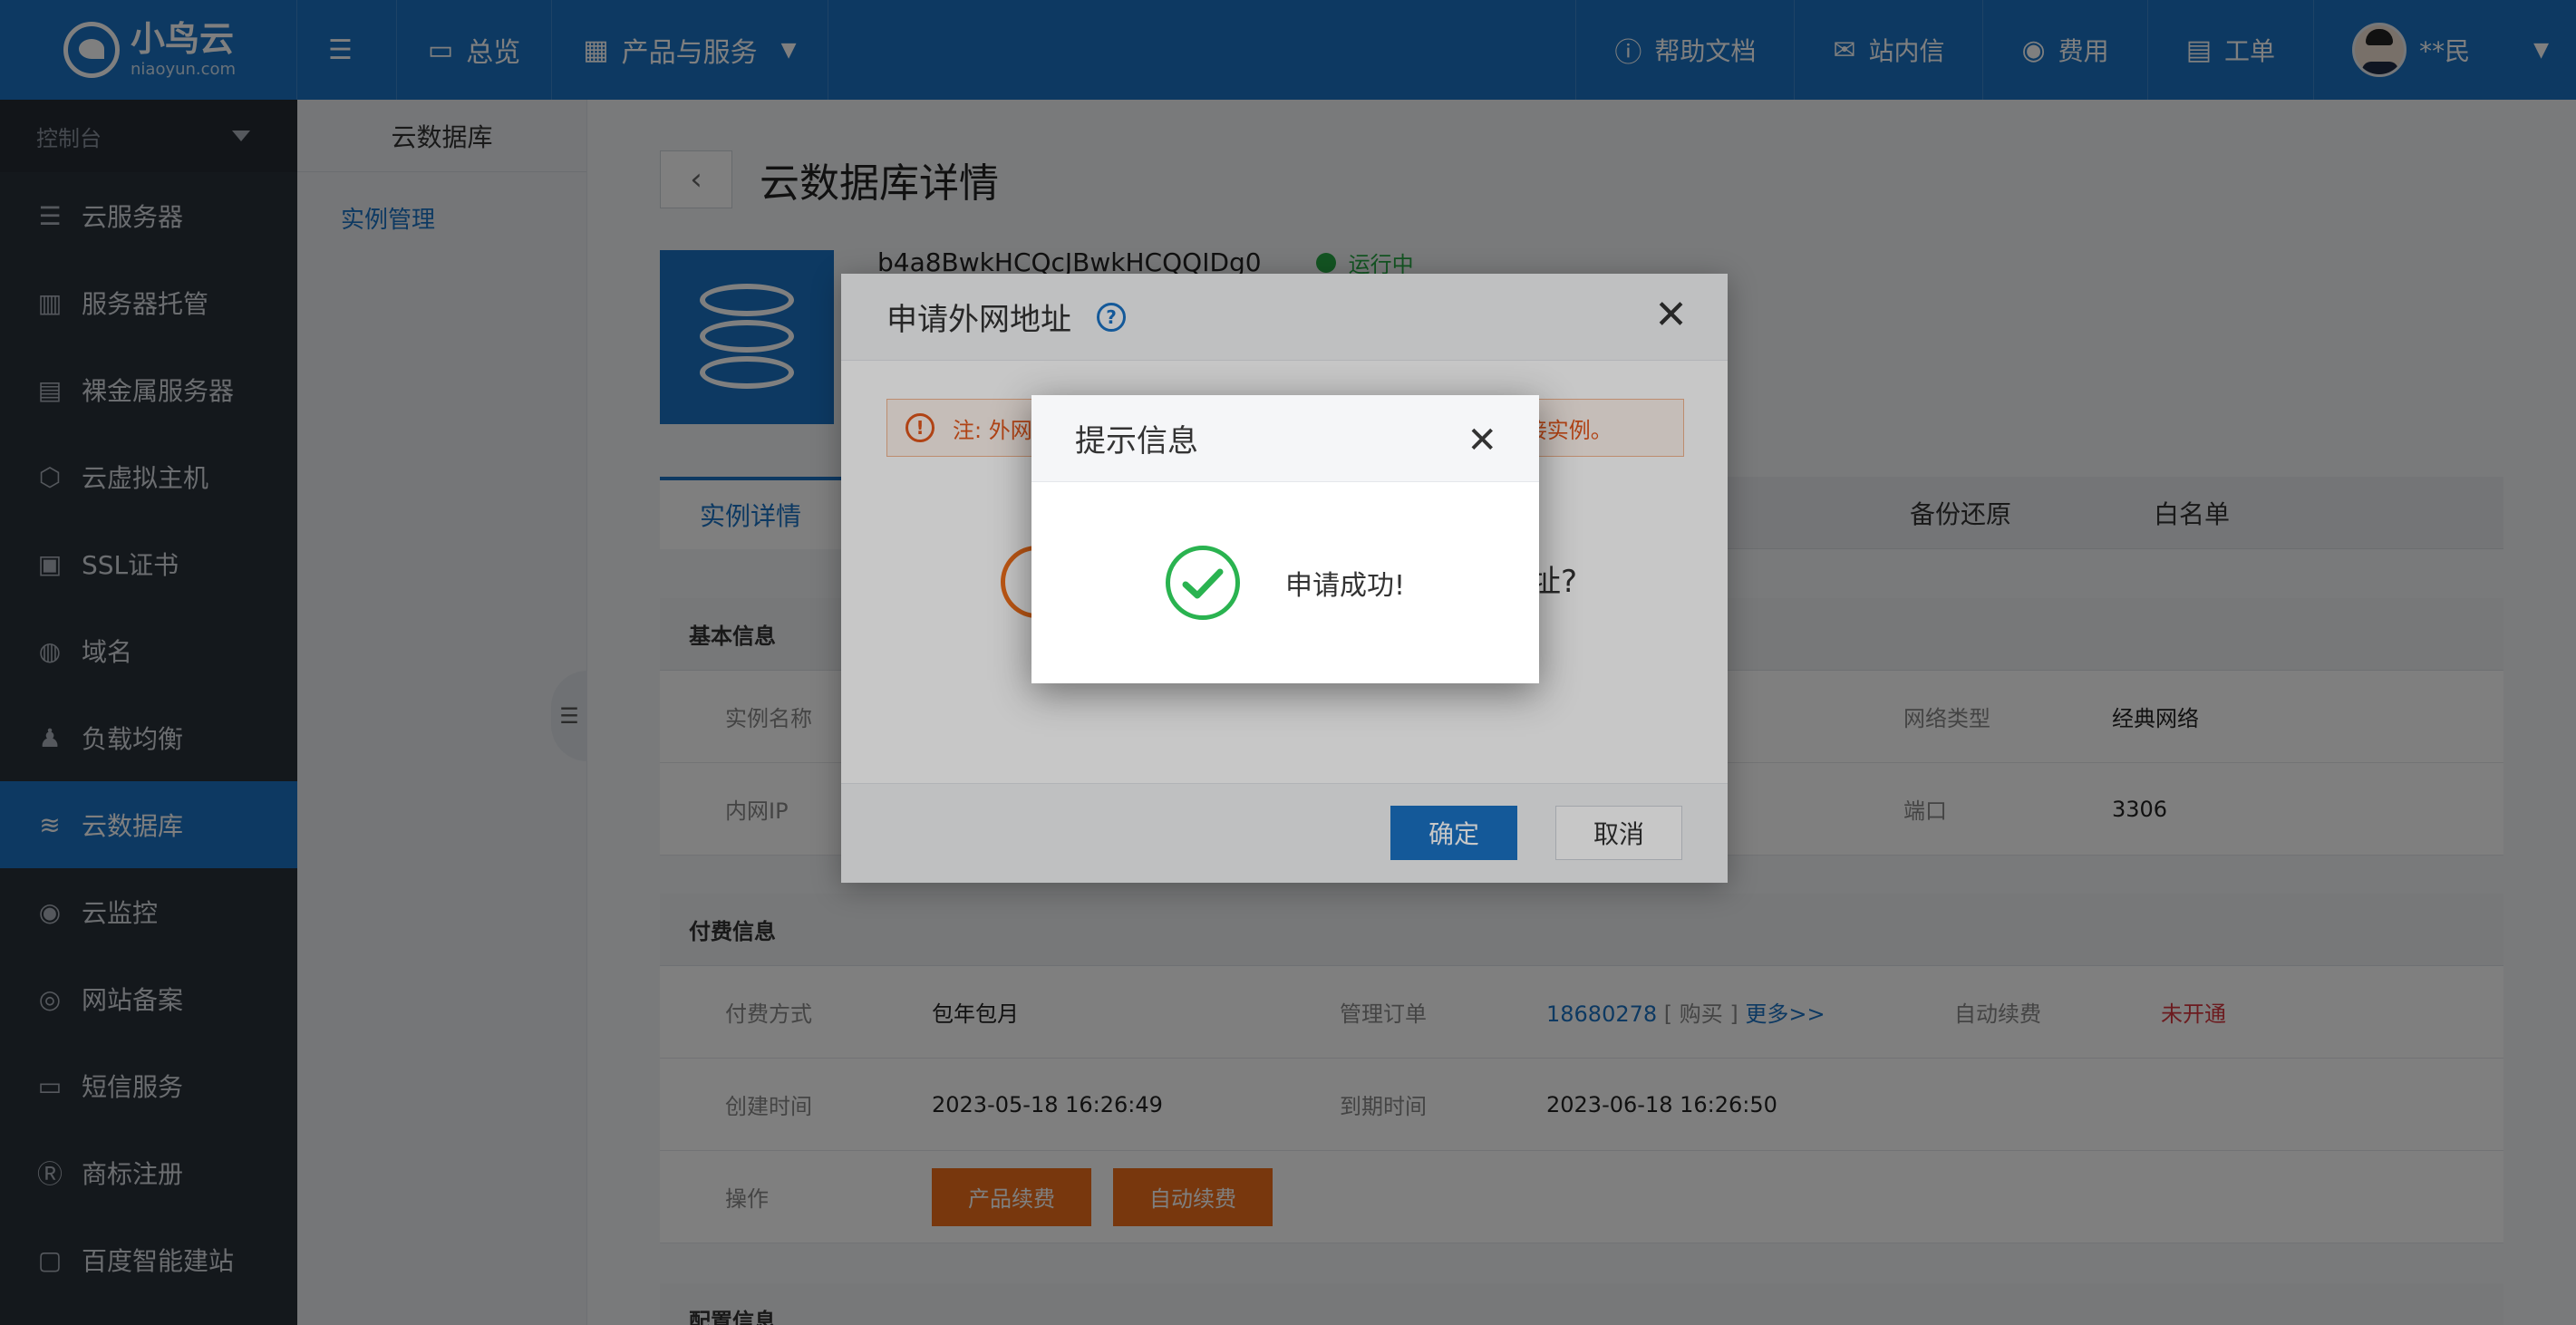 Image resolution: width=2576 pixels, height=1325 pixels. Describe the element at coordinates (1202, 583) in the screenshot. I see `success-check-icon` at that location.